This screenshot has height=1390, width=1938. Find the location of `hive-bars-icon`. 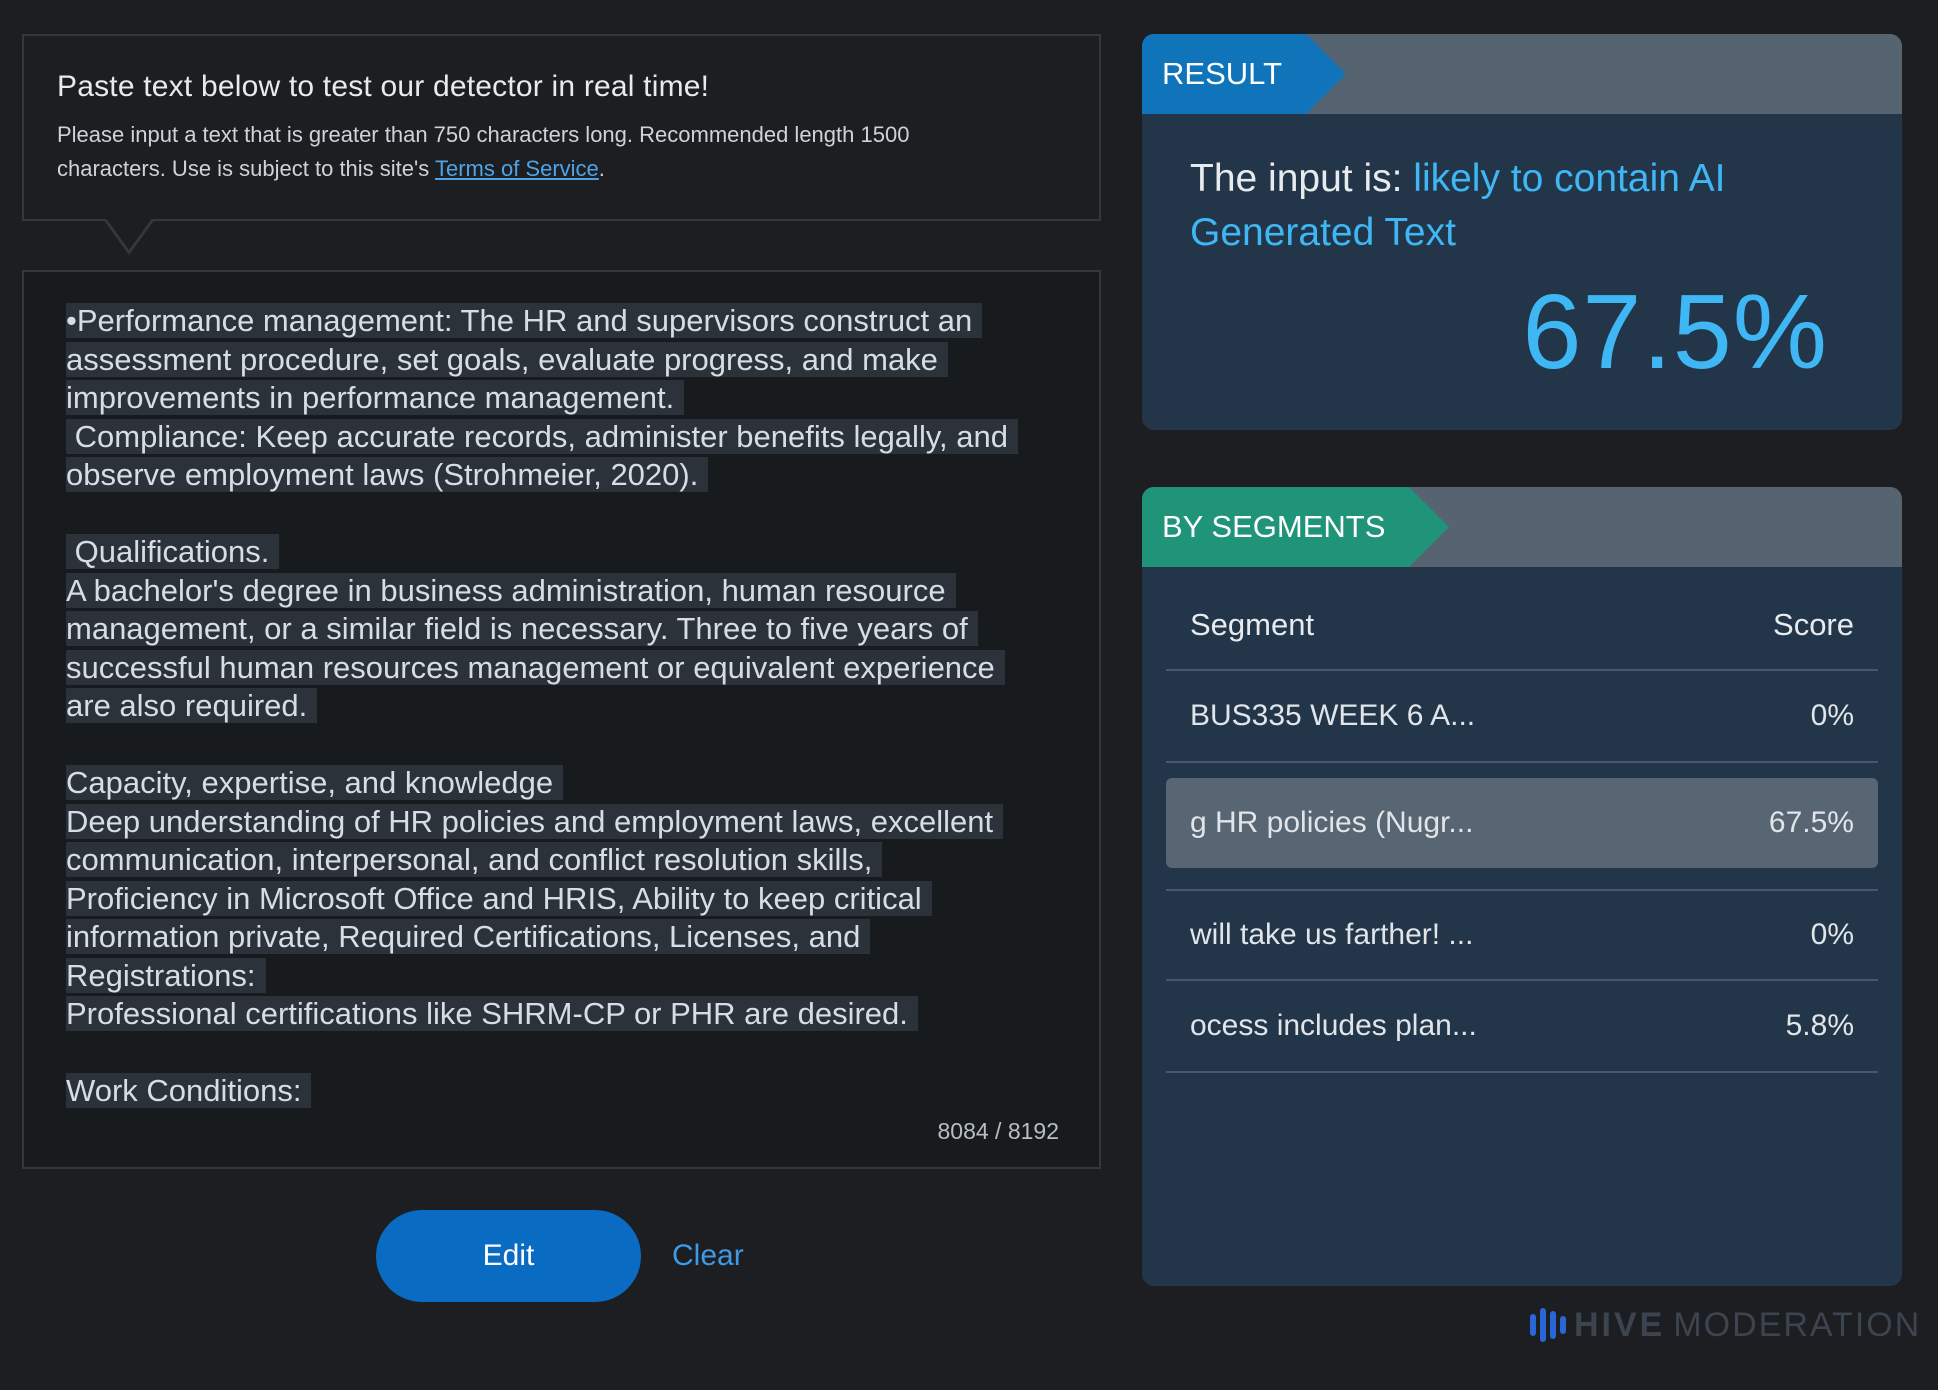

hive-bars-icon is located at coordinates (1548, 1325).